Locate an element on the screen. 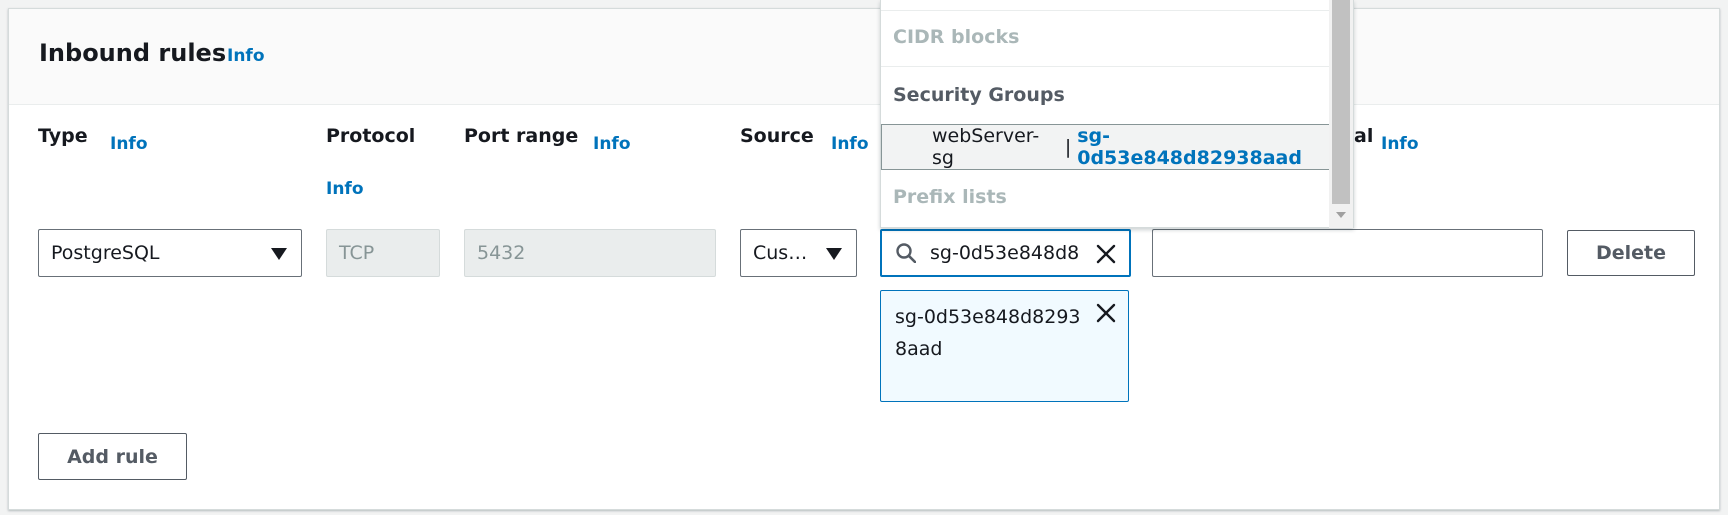 This screenshot has width=1728, height=515. description-info-link: Info is located at coordinates (1400, 144).